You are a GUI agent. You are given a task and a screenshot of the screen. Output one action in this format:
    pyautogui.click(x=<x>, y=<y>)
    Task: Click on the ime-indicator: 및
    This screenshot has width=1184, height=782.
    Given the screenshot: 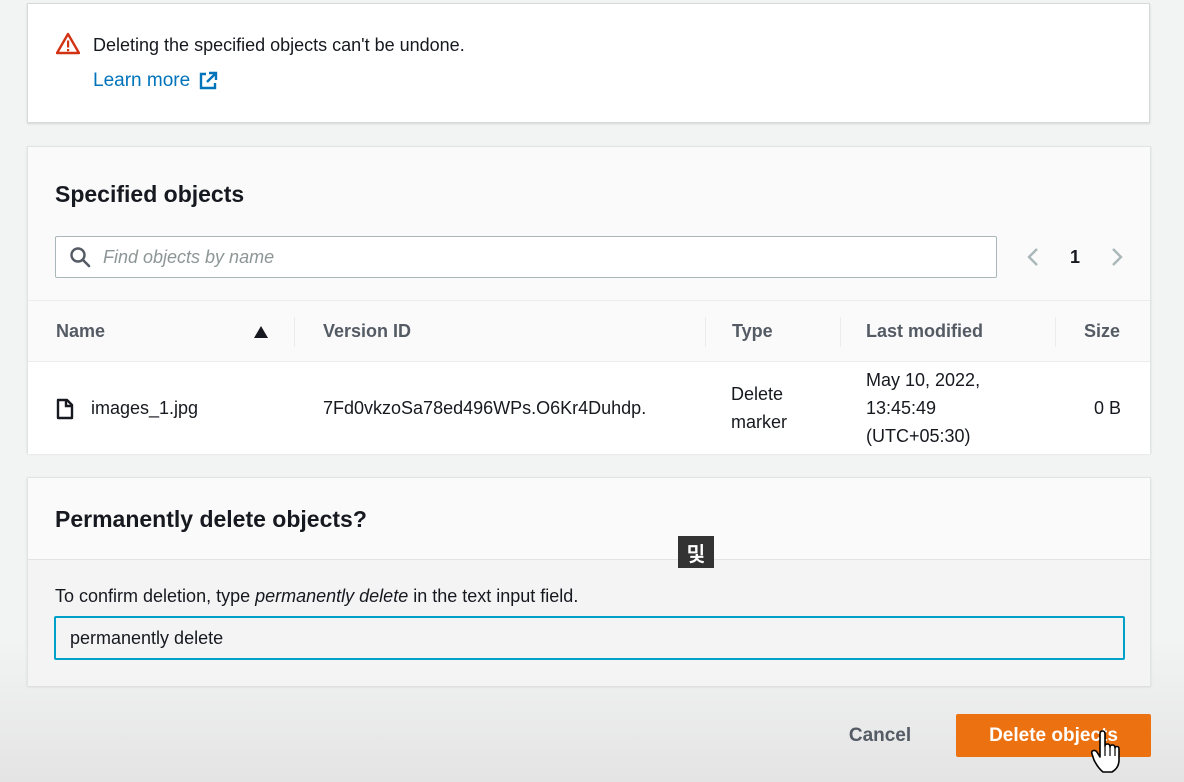 What is the action you would take?
    pyautogui.click(x=696, y=552)
    